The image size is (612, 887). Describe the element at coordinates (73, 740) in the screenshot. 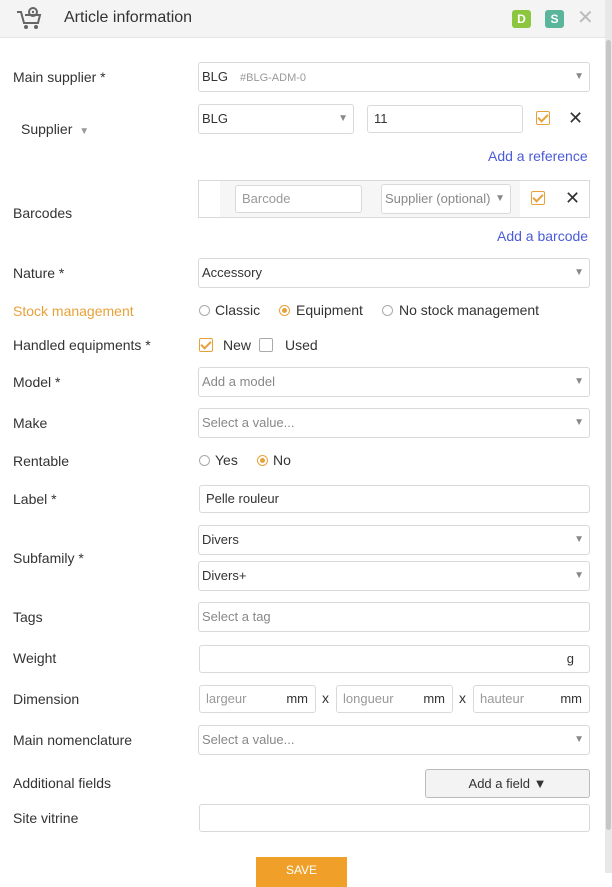

I see `main-nomenclature-label: Main nomenclature` at that location.